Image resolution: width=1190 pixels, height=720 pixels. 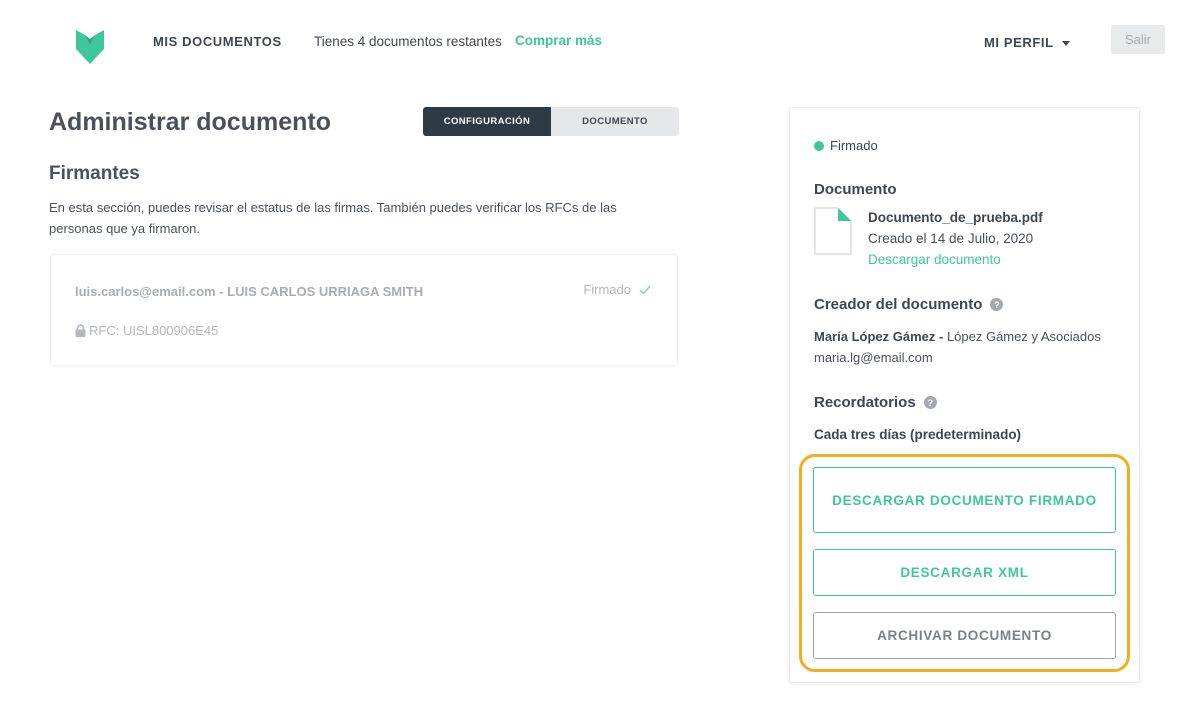 What do you see at coordinates (190, 122) in the screenshot?
I see `page-title: Administrar documento` at bounding box center [190, 122].